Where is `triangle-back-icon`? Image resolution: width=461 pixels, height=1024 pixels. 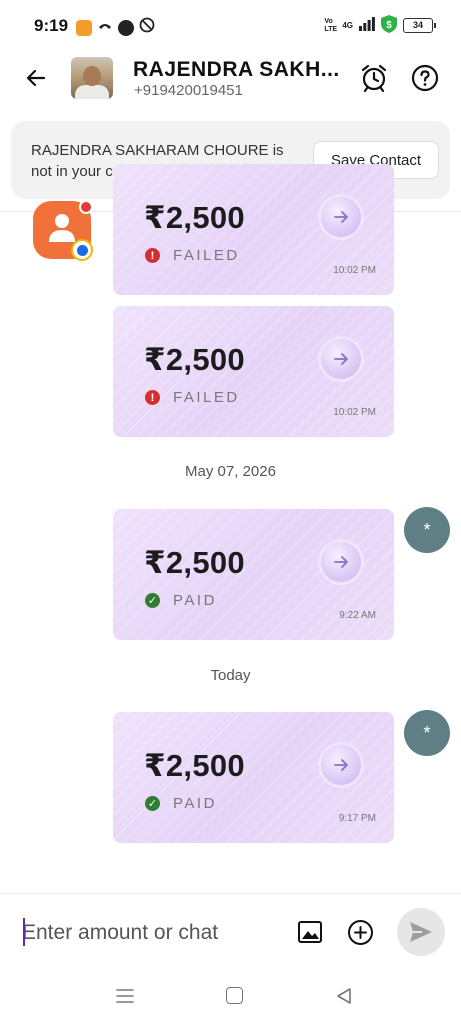 triangle-back-icon is located at coordinates (344, 996).